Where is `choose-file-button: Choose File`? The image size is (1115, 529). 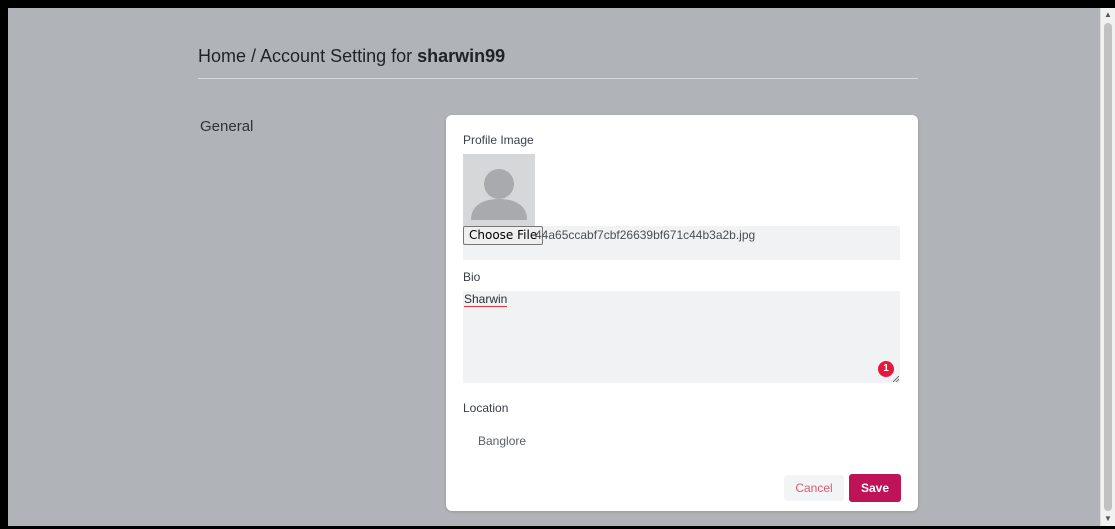 choose-file-button: Choose File is located at coordinates (503, 235).